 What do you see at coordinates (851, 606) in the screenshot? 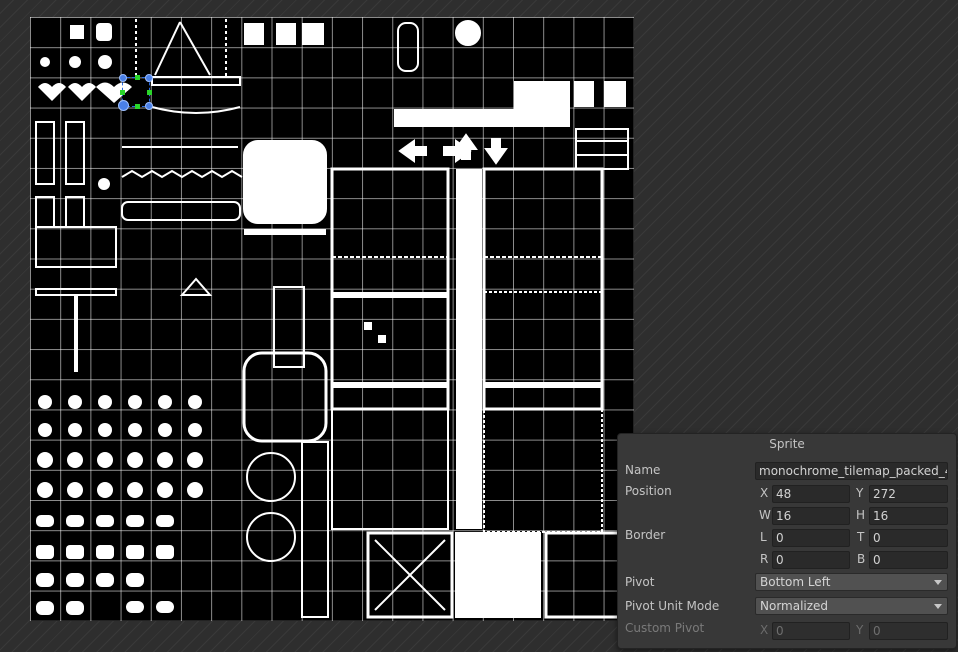
I see `pivot-unit-mode-dropdown: Normalized` at bounding box center [851, 606].